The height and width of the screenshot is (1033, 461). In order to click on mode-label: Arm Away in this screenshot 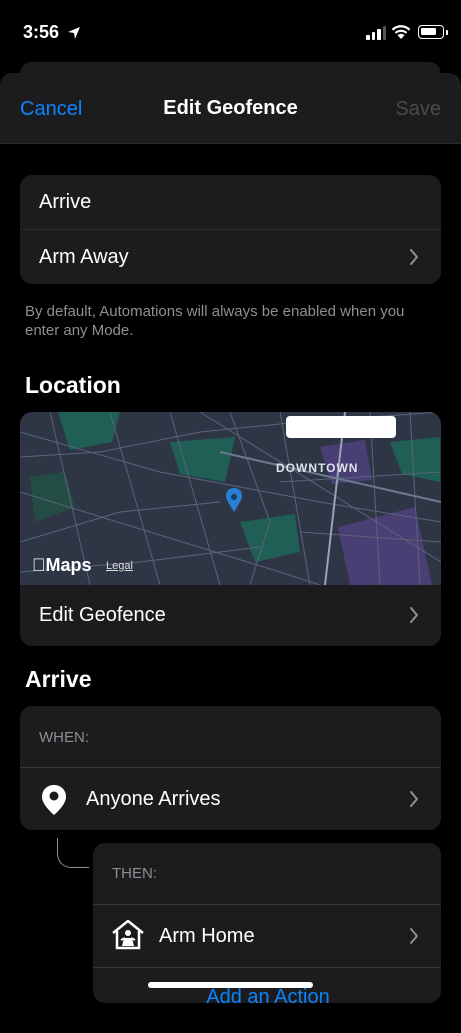, I will do `click(84, 257)`.